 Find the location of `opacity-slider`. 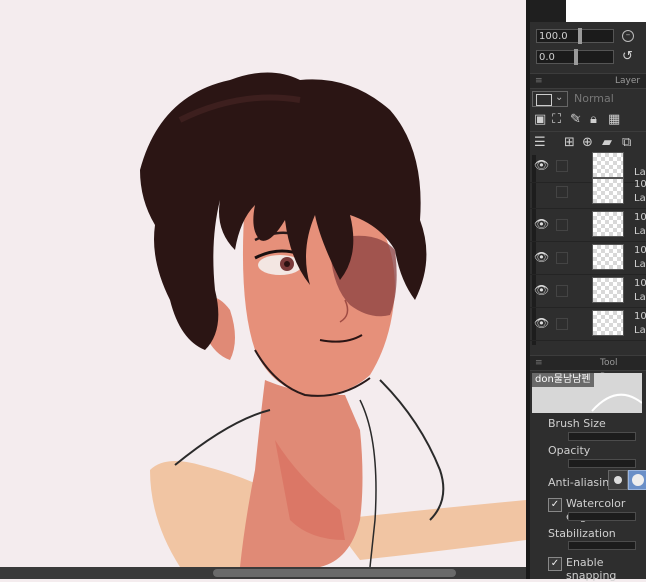

opacity-slider is located at coordinates (602, 463).